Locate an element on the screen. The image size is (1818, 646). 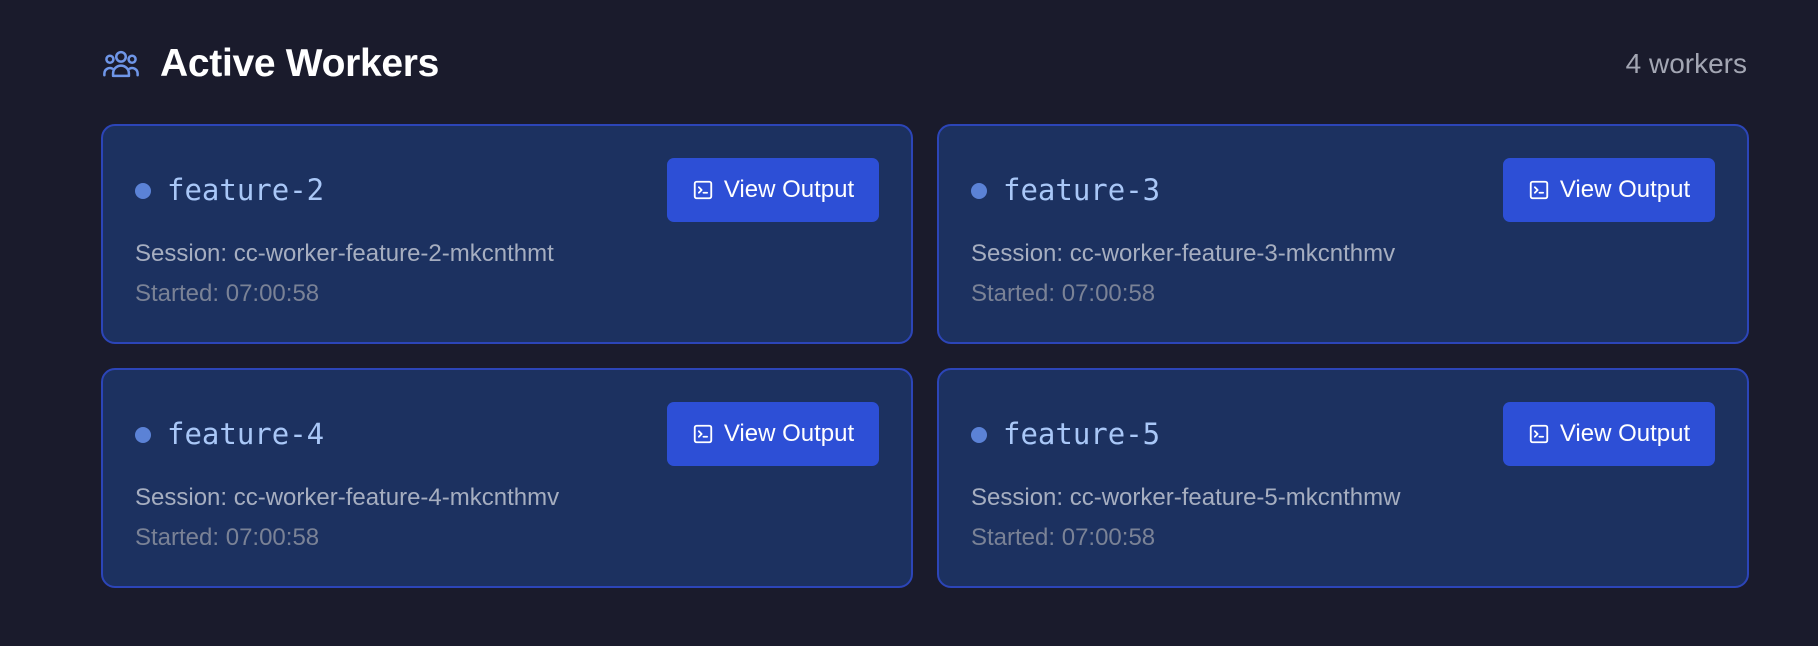
users-icon is located at coordinates (121, 64).